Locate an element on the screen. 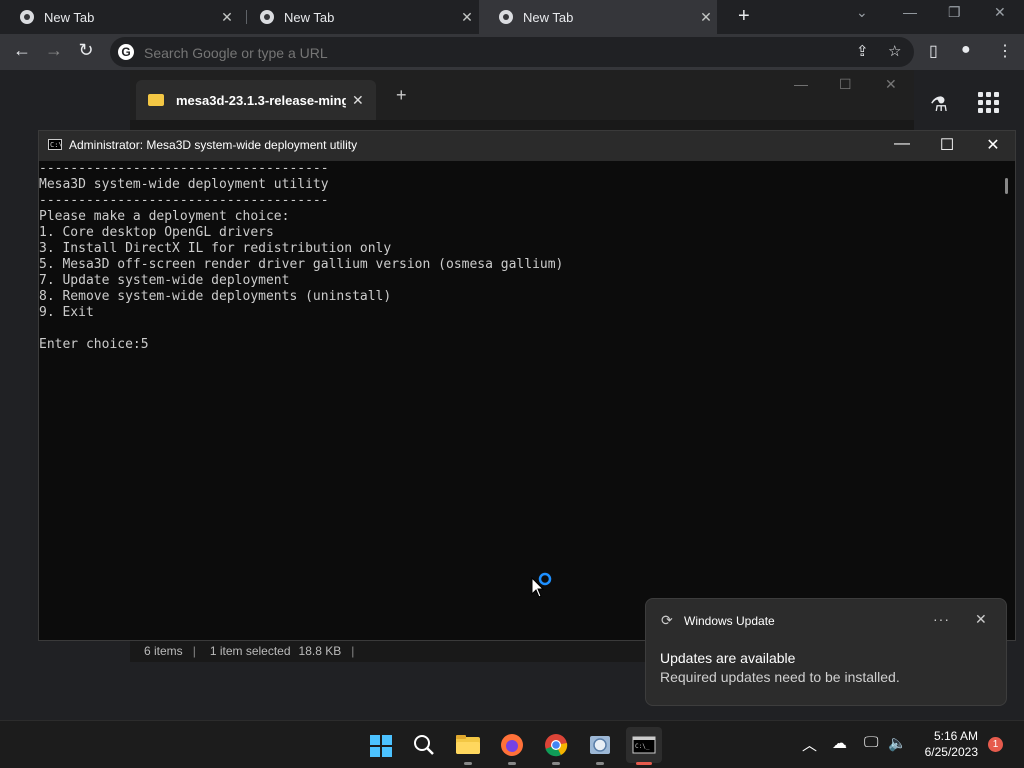 Image resolution: width=1024 pixels, height=768 pixels. folder-icon is located at coordinates (156, 100).